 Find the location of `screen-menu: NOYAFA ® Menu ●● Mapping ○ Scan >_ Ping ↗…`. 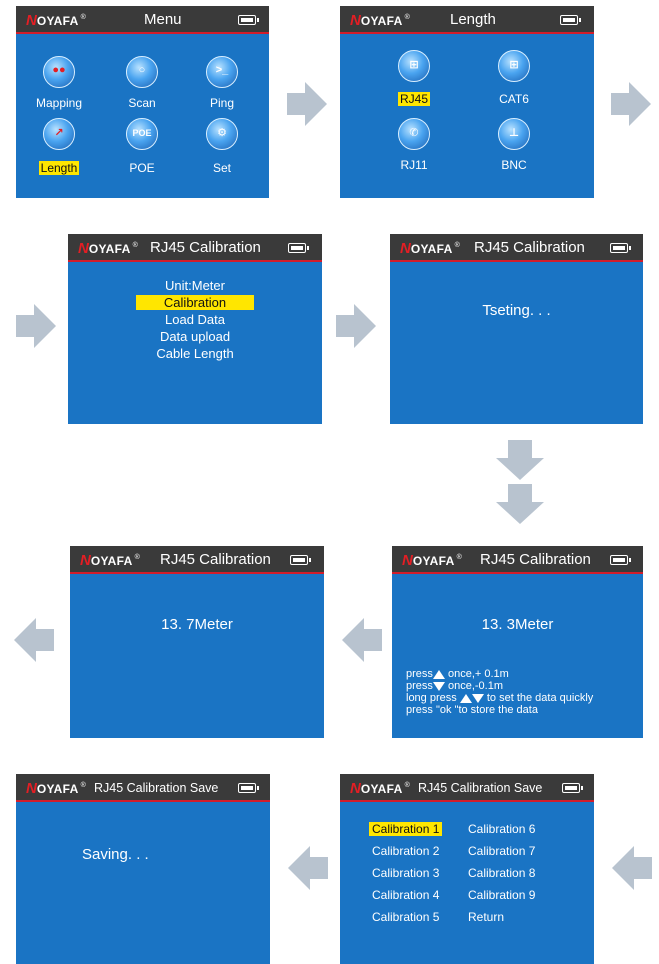

screen-menu: NOYAFA ® Menu ●● Mapping ○ Scan >_ Ping ↗… is located at coordinates (142, 102).